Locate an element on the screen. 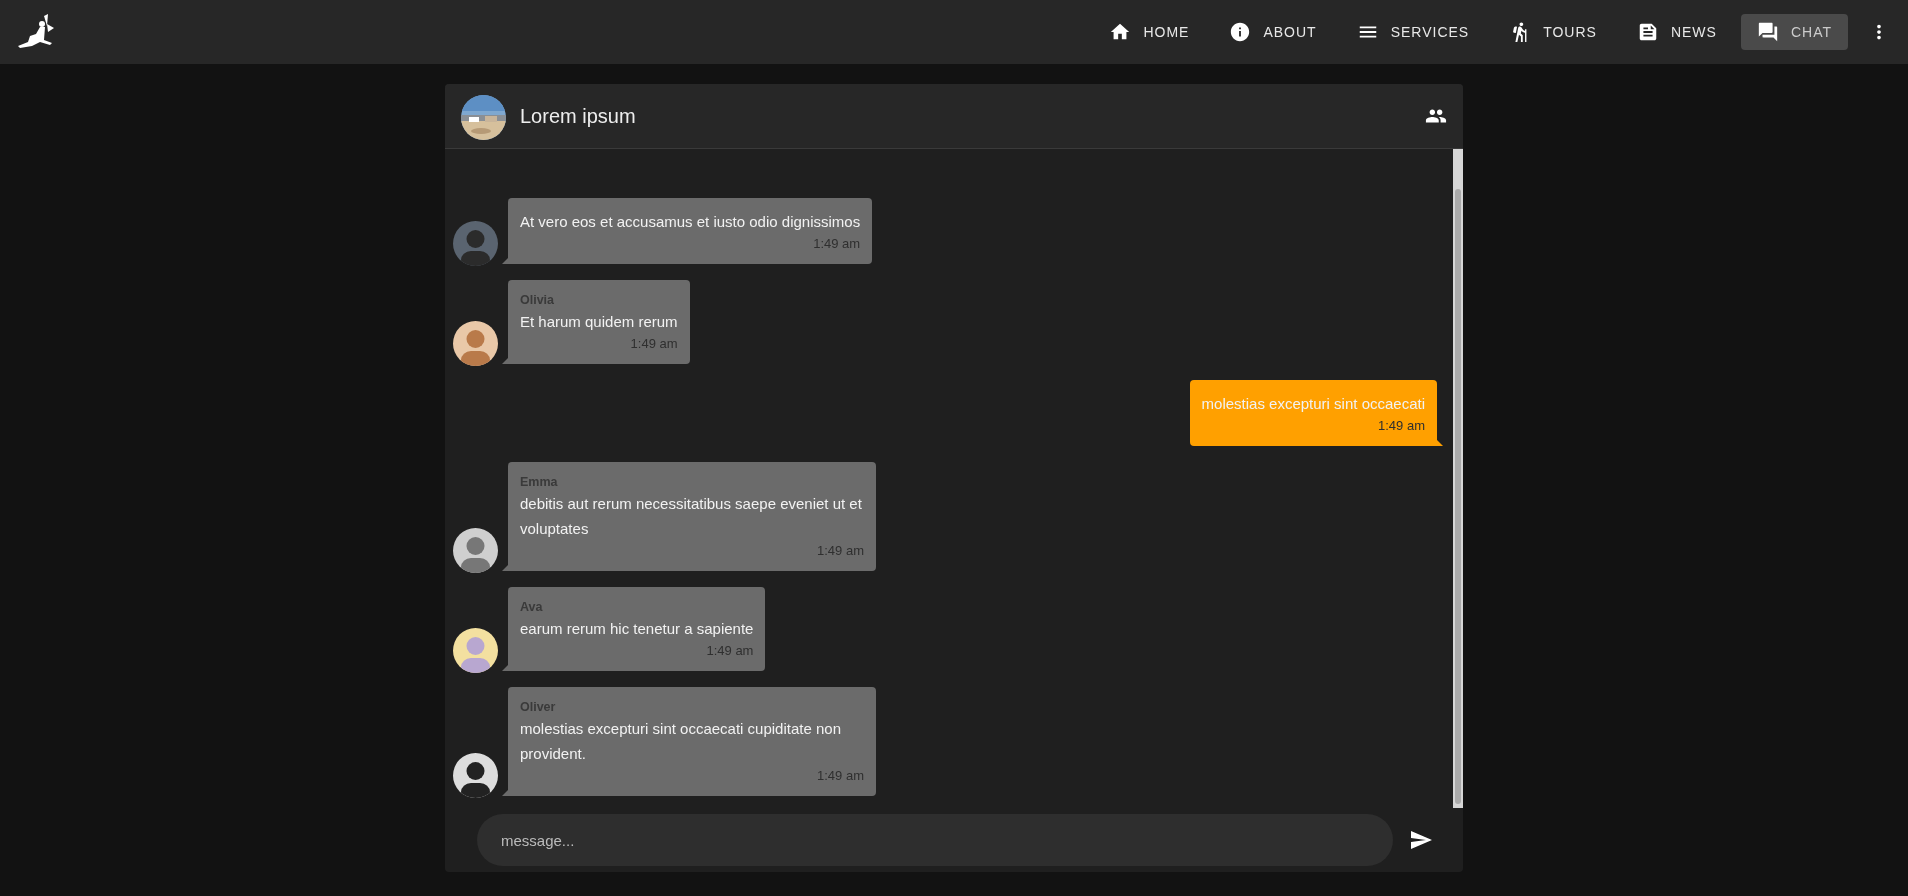  nav-link: HOME is located at coordinates (1149, 32).